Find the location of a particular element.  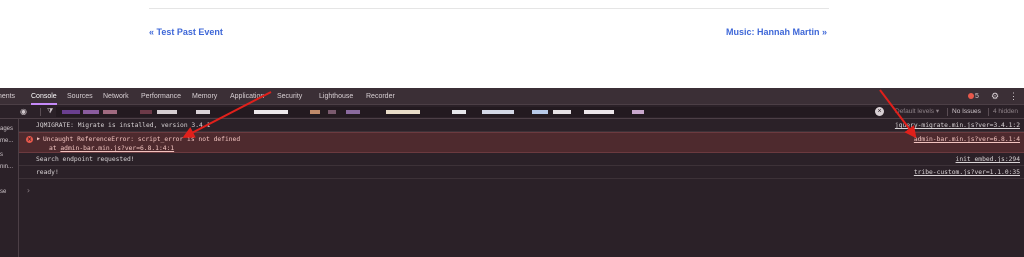

sidebar-item-verbose: se is located at coordinates (9, 192).